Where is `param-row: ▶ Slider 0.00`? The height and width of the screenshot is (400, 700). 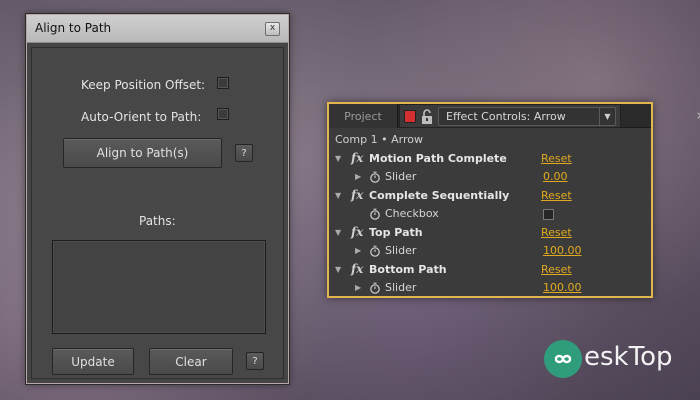
param-row: ▶ Slider 0.00 is located at coordinates (490, 177).